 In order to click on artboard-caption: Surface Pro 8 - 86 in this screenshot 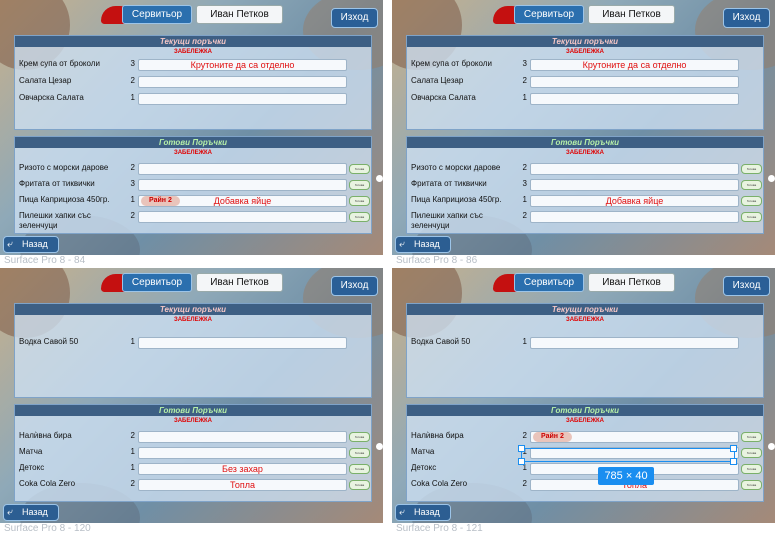, I will do `click(437, 260)`.